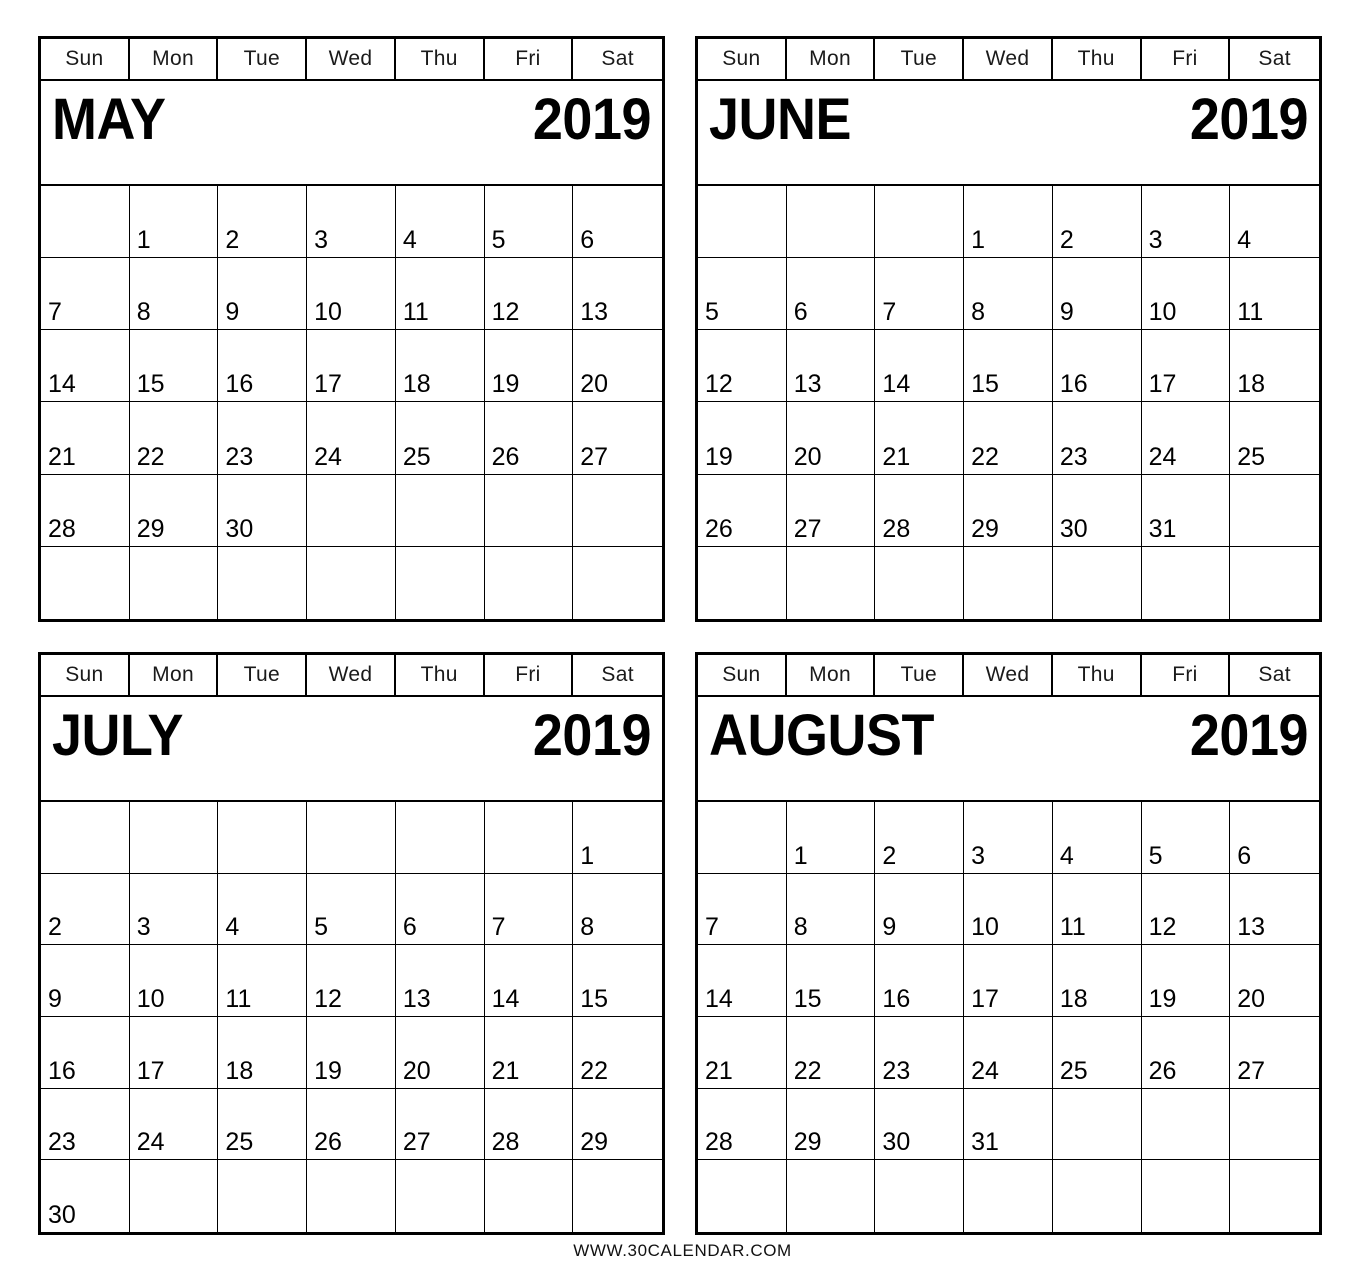 The image size is (1365, 1274). Describe the element at coordinates (1008, 909) in the screenshot. I see `day-cell: 10` at that location.